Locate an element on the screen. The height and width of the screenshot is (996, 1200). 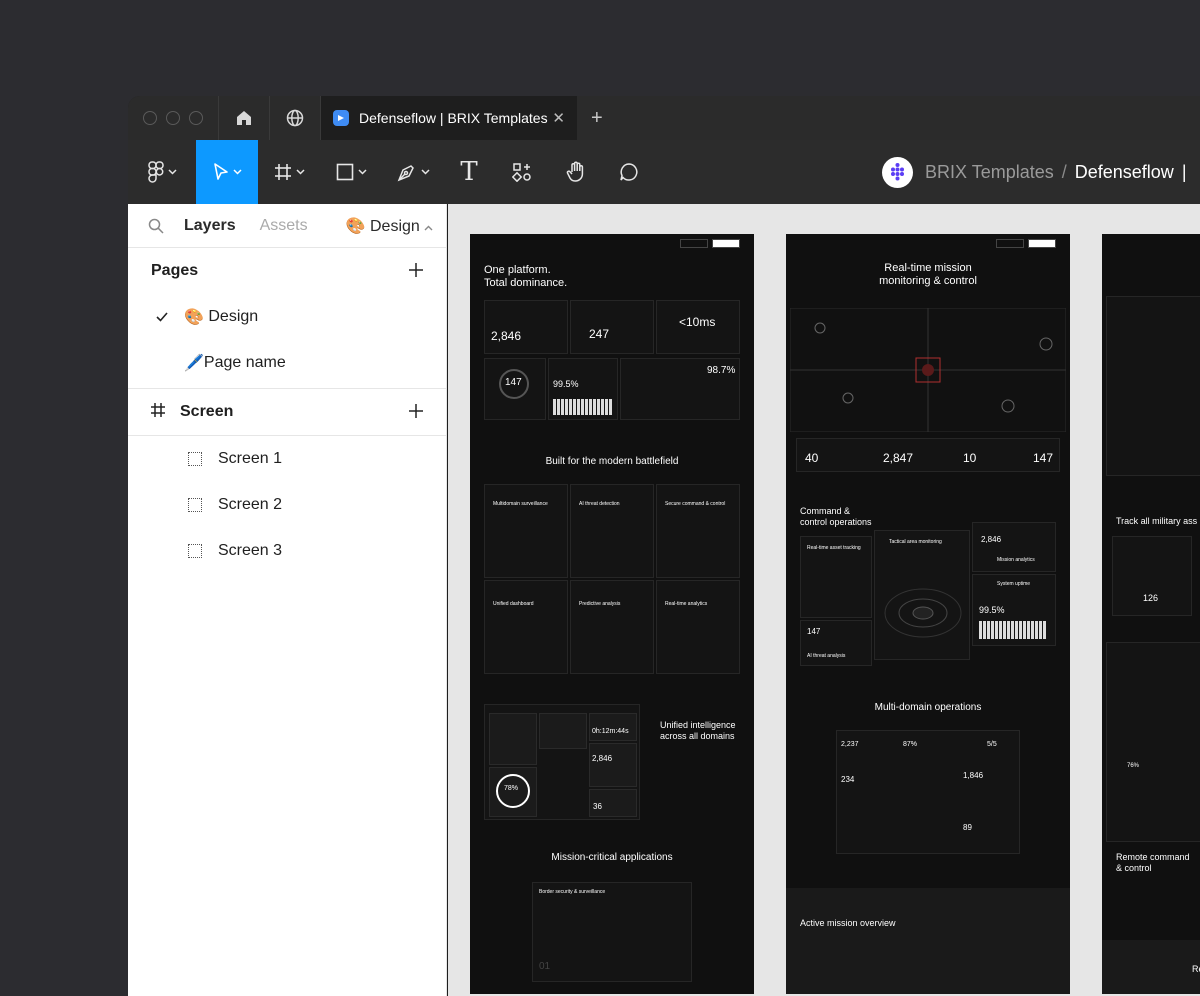
tab-title: Defenseflow | BRIX Templates is located at coordinates (453, 118).